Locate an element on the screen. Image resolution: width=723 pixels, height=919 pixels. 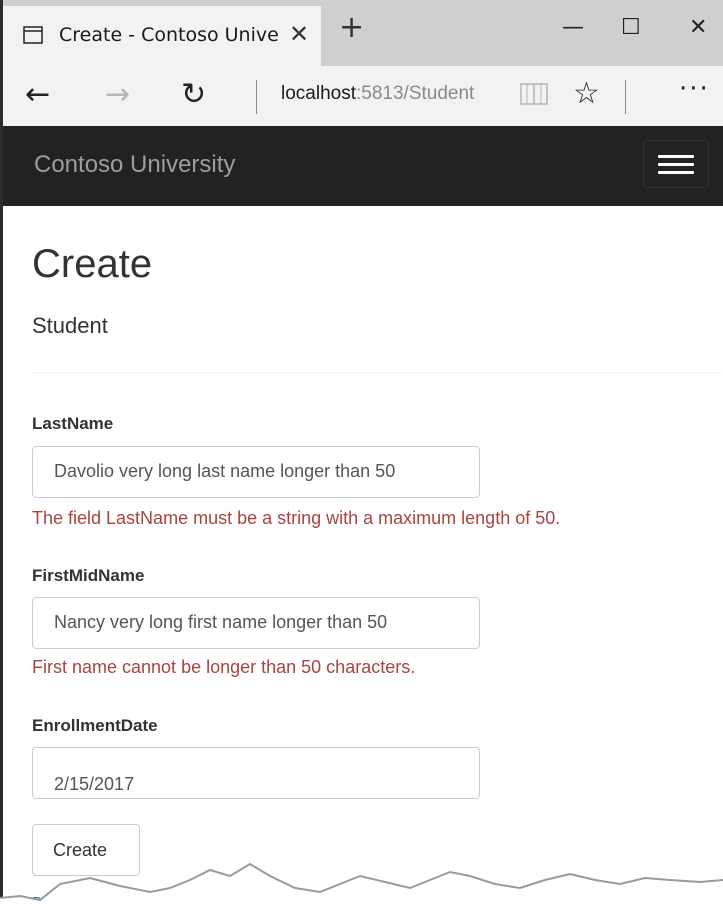
create-button-label: Create is located at coordinates (80, 850).